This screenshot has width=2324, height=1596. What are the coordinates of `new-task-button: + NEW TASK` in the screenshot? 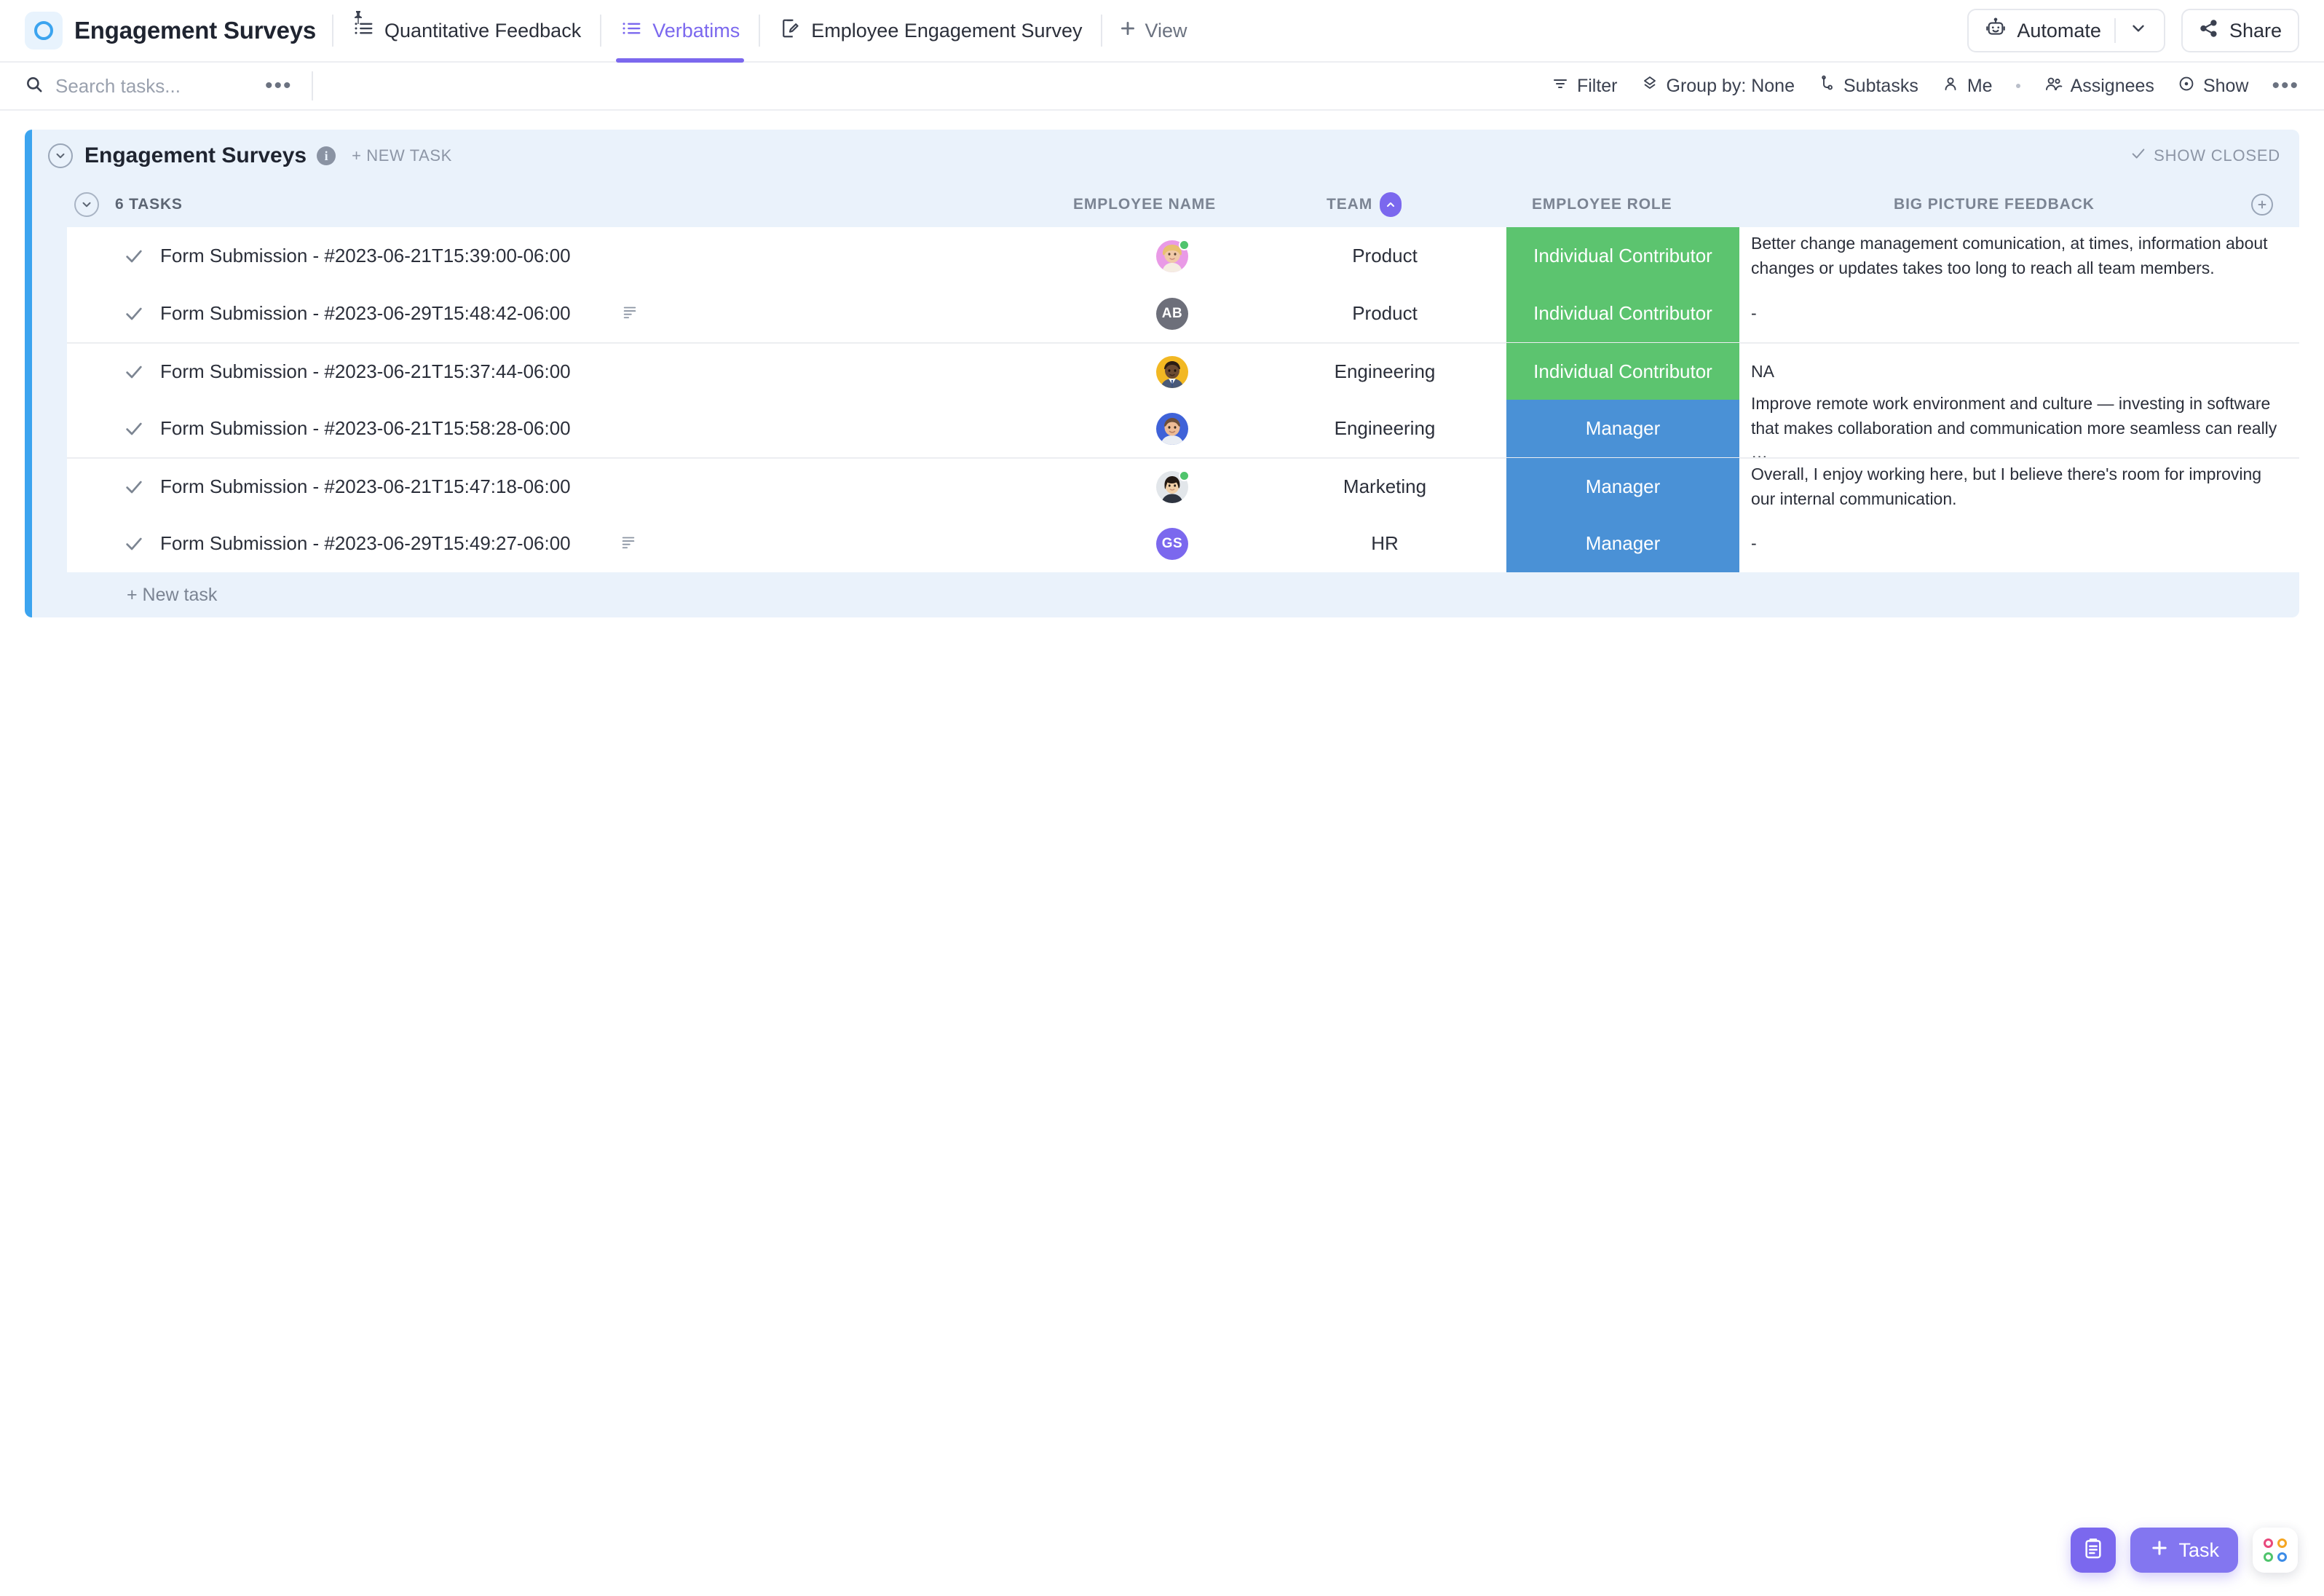 It's located at (402, 155).